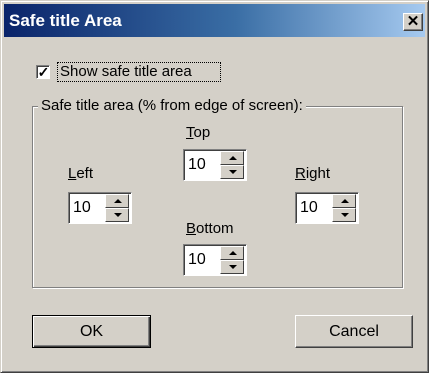 The height and width of the screenshot is (373, 429). Describe the element at coordinates (65, 20) in the screenshot. I see `window-title: Safe title Area` at that location.